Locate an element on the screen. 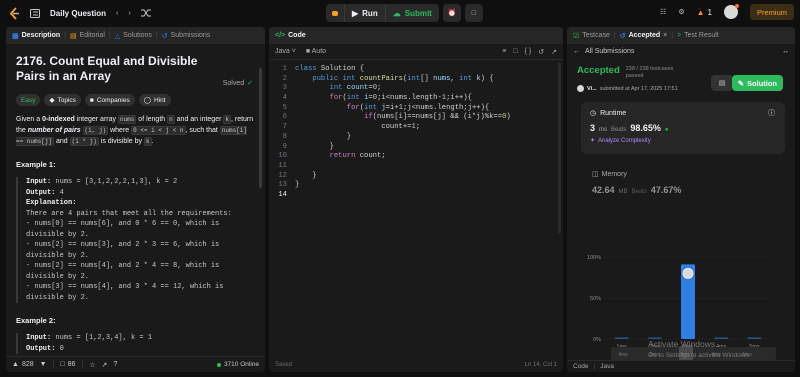  online-dot-icon is located at coordinates (218, 364).